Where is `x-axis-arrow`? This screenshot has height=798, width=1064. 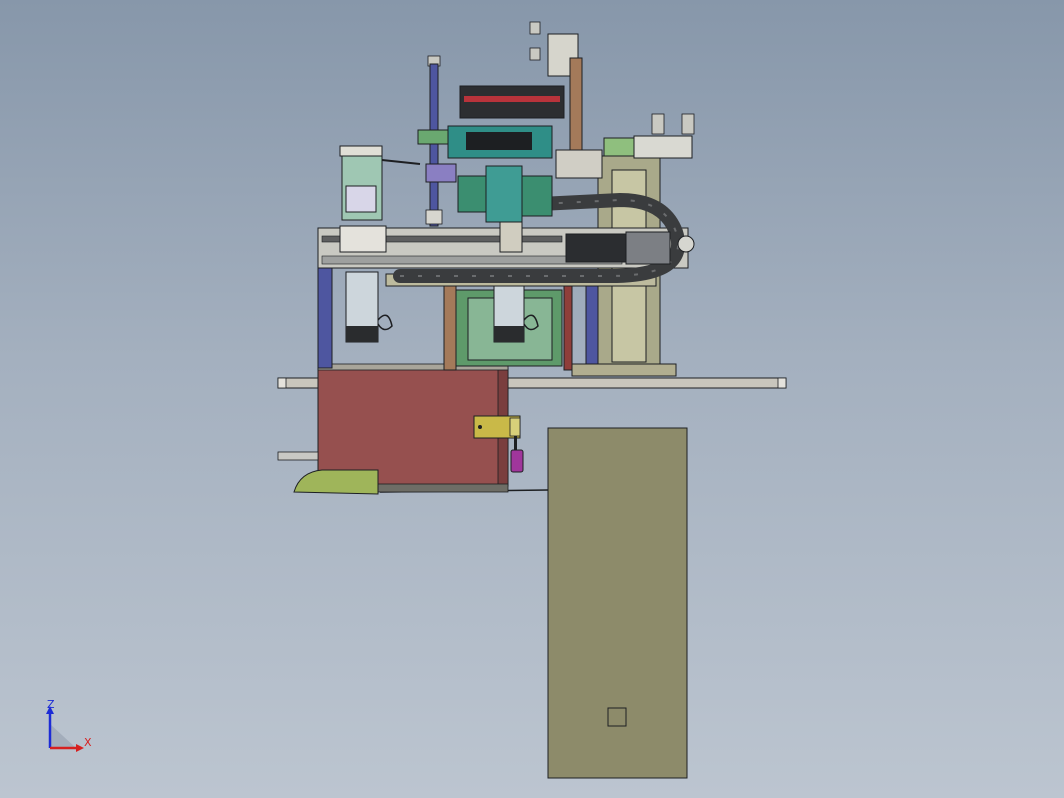
x-axis-arrow is located at coordinates (80, 748).